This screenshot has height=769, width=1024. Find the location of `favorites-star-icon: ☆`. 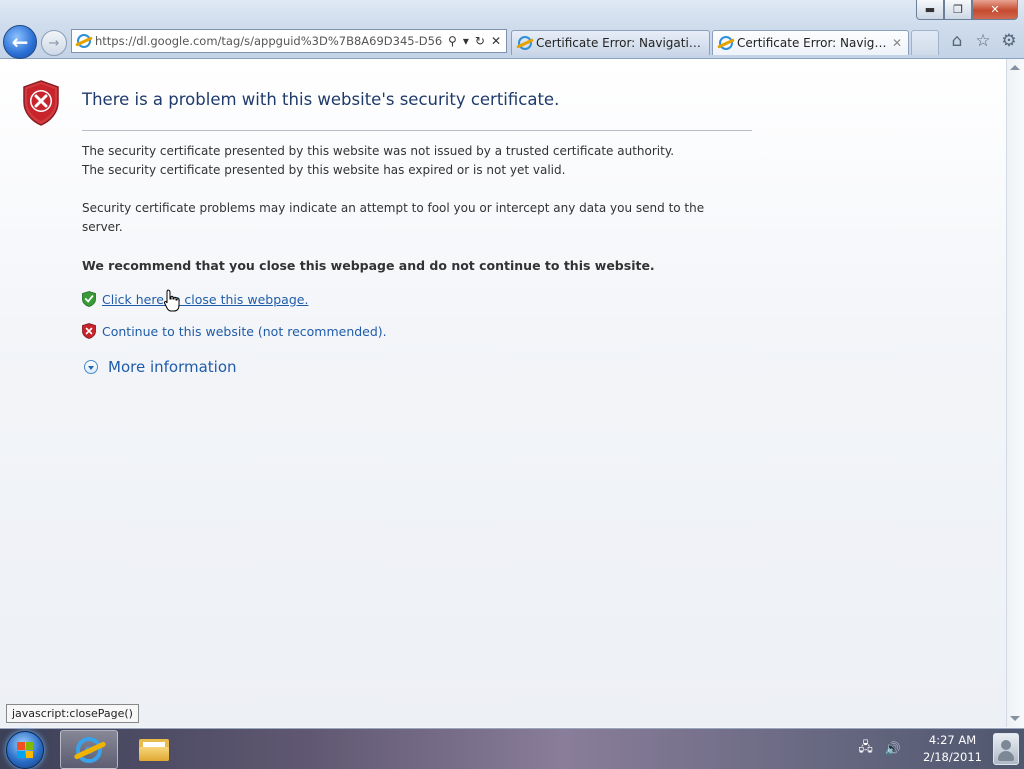

favorites-star-icon: ☆ is located at coordinates (983, 41).